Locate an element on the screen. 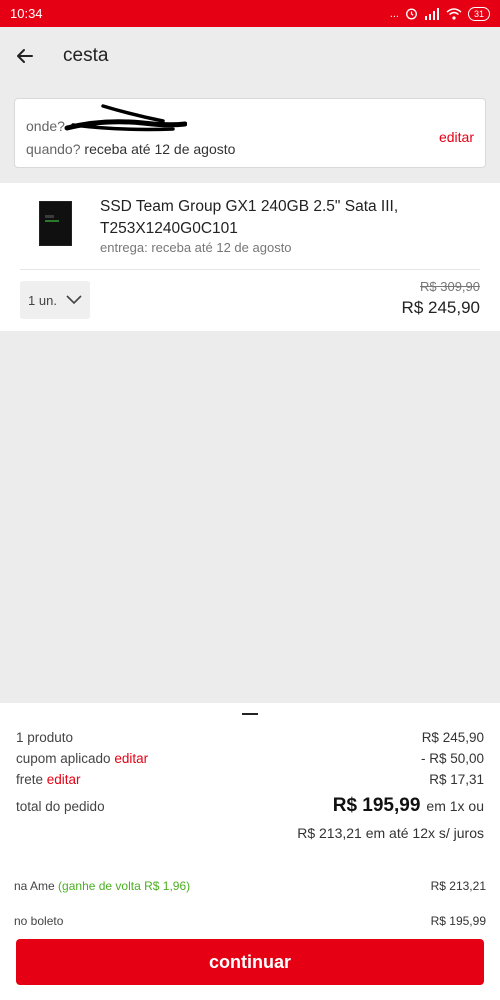 The image size is (500, 1000). back-arrow-icon is located at coordinates (25, 56).